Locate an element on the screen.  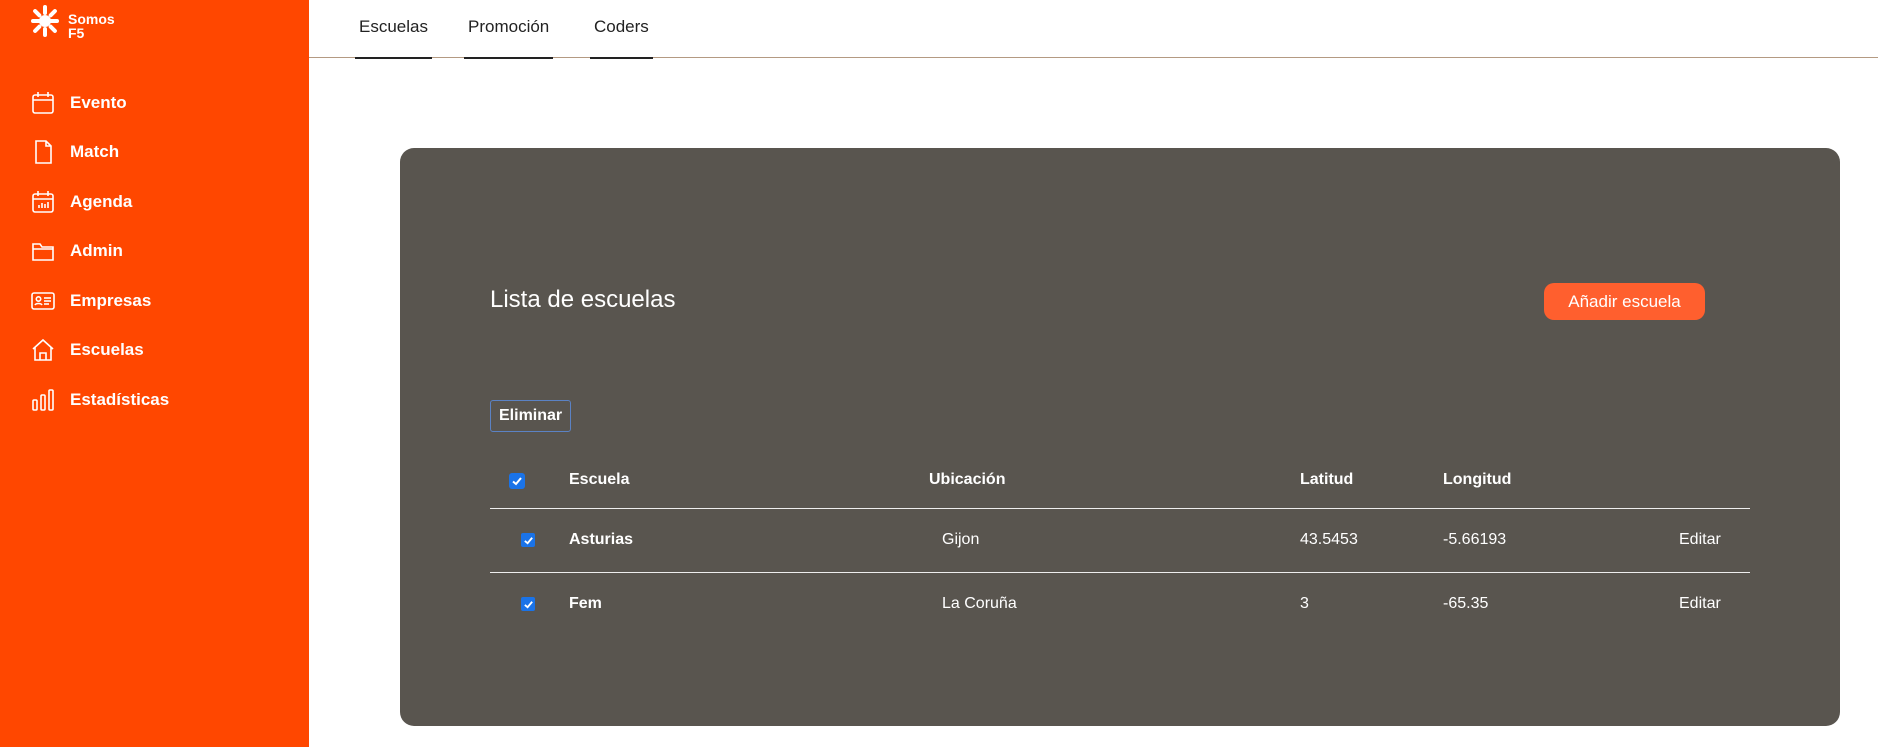
sidebar-item-agenda: Agenda is located at coordinates (81, 202).